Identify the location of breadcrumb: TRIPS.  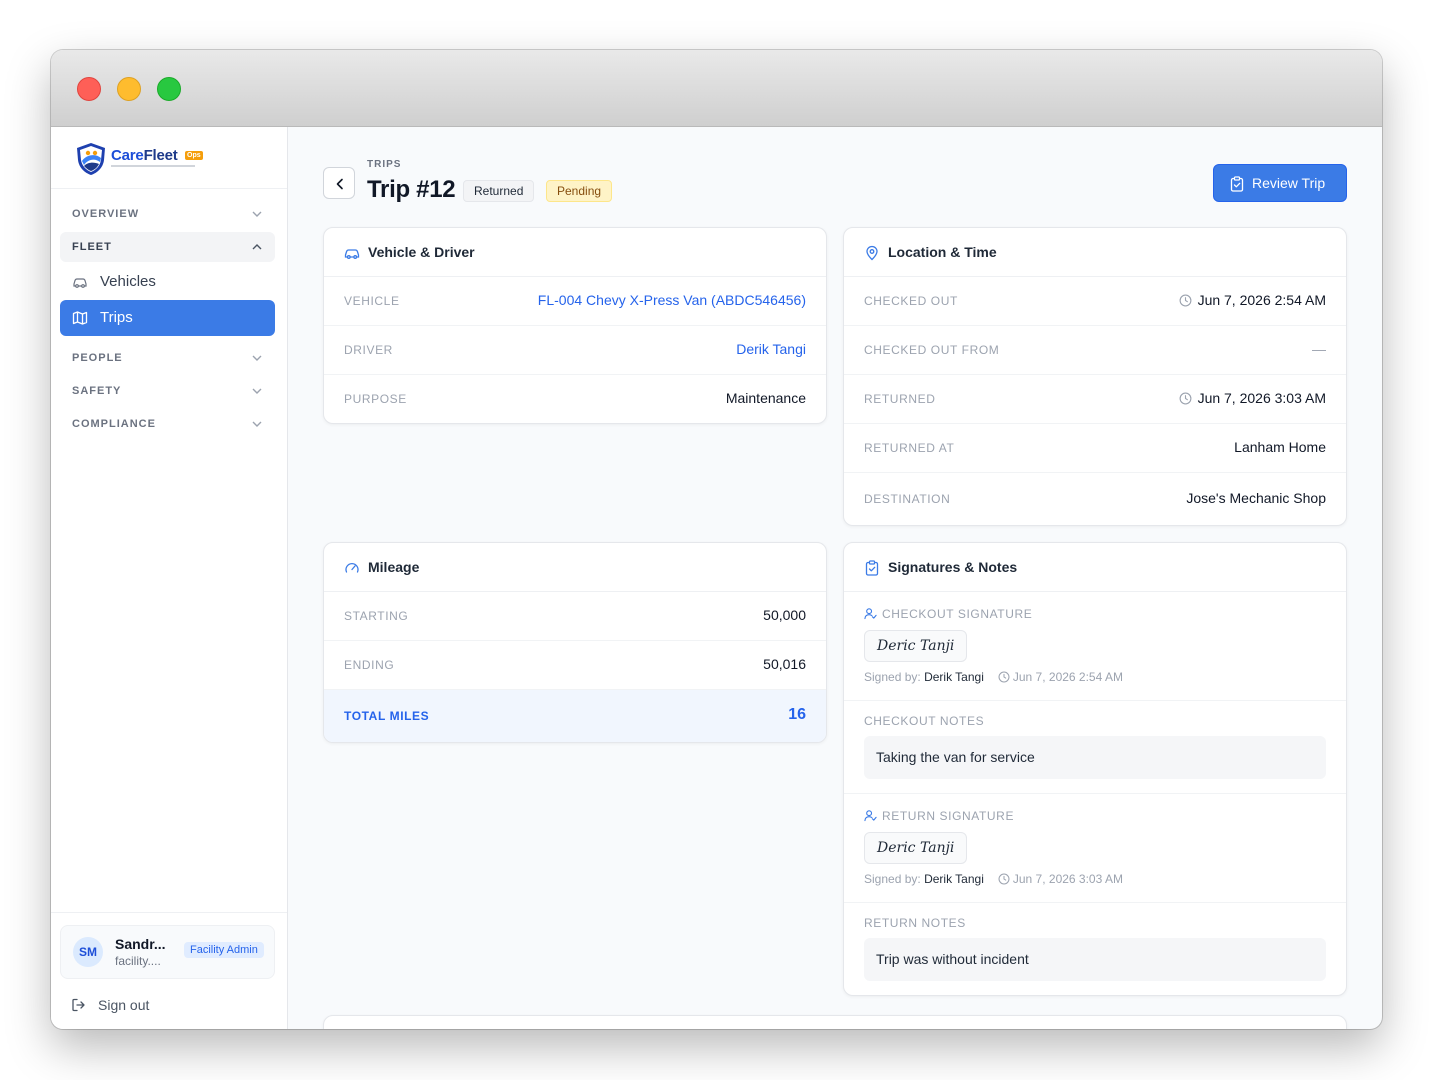
(384, 164).